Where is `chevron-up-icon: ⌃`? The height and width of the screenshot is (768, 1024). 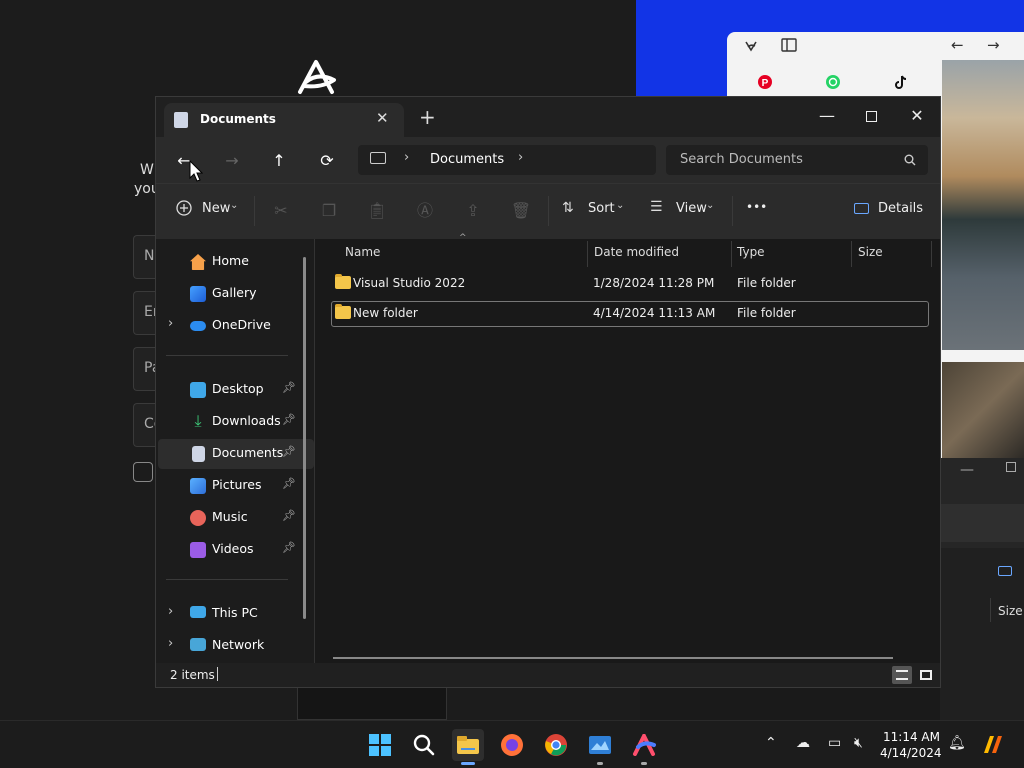
chevron-up-icon: ⌃ is located at coordinates (771, 743).